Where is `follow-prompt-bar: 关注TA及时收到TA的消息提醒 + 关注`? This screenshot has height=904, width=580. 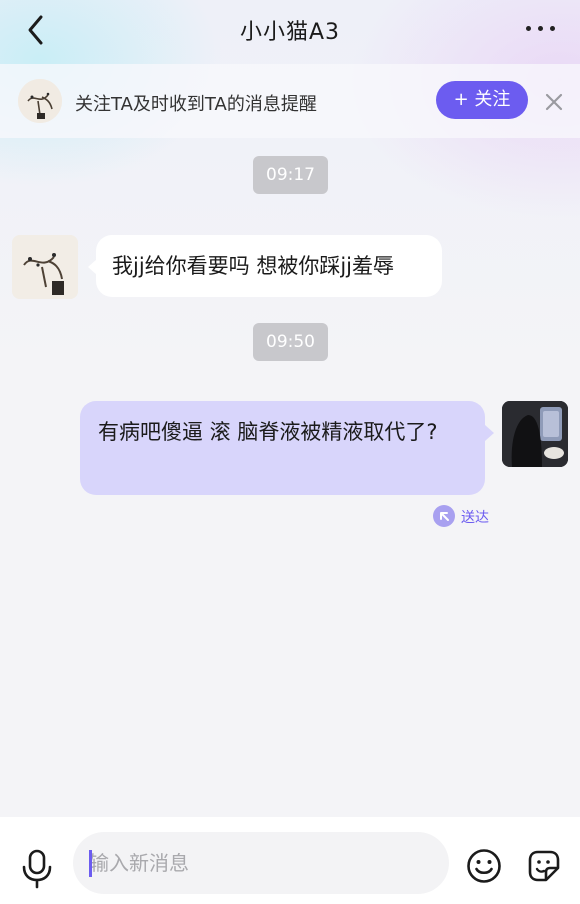 follow-prompt-bar: 关注TA及时收到TA的消息提醒 + 关注 is located at coordinates (290, 101).